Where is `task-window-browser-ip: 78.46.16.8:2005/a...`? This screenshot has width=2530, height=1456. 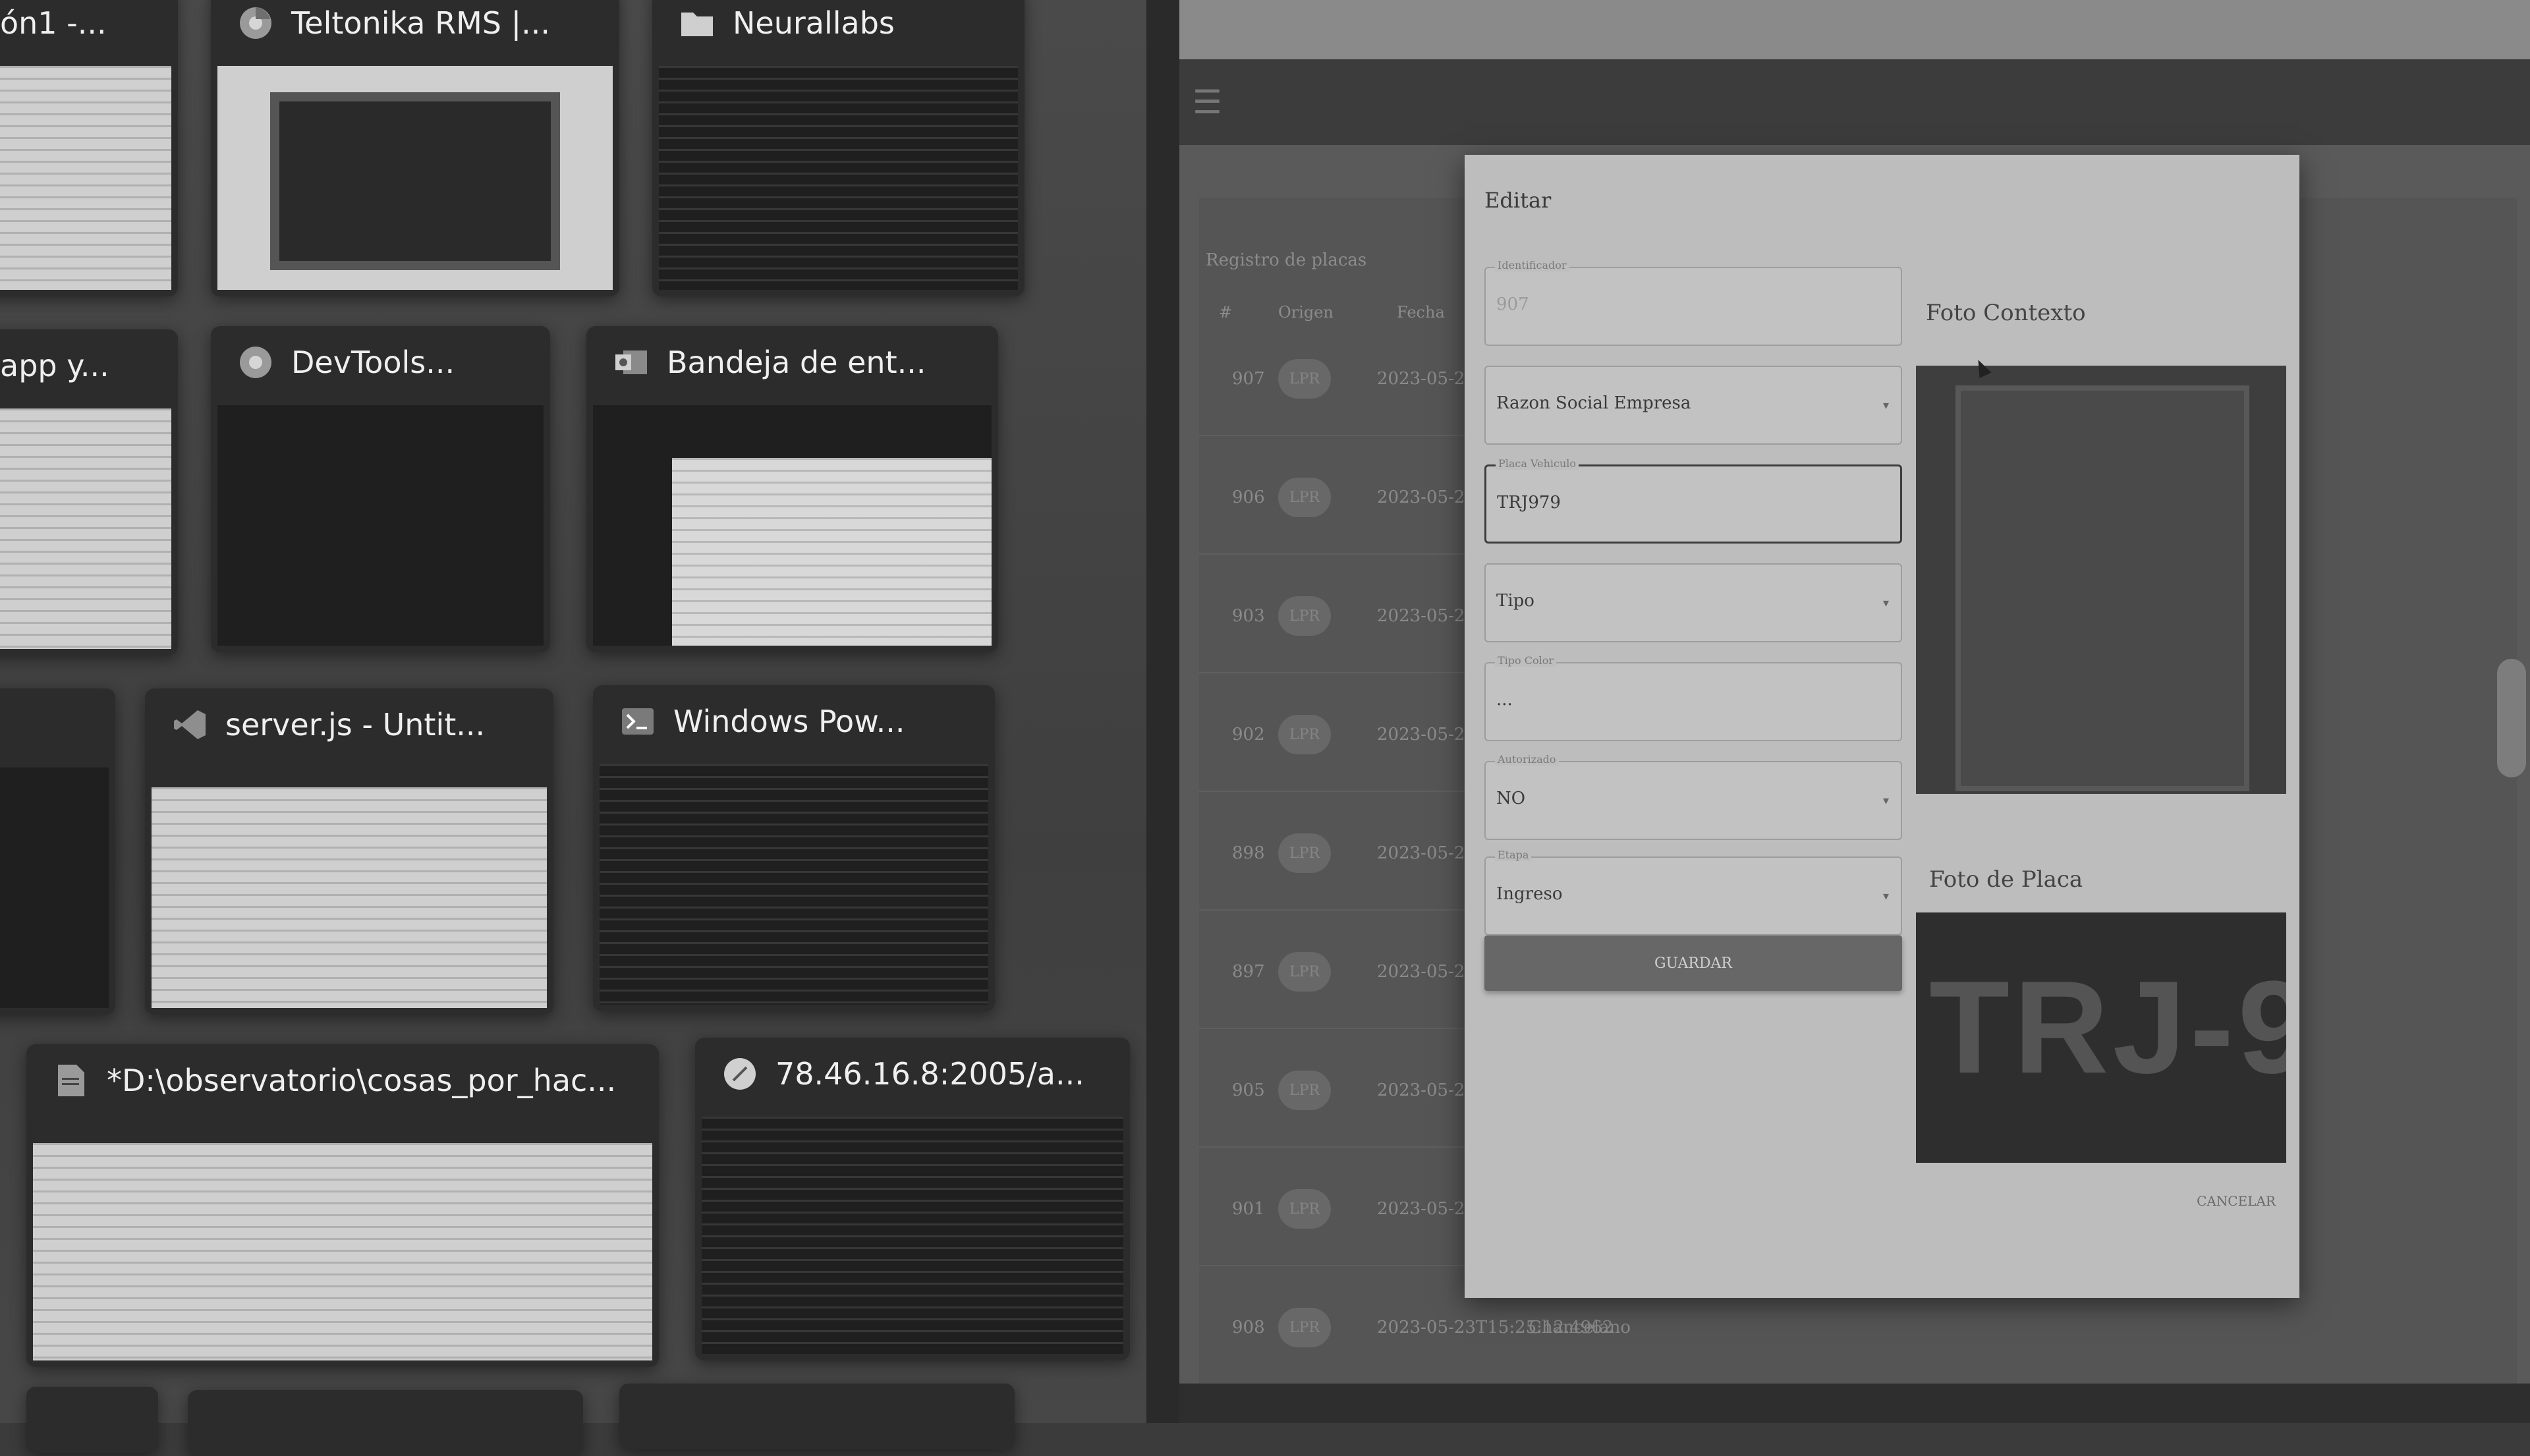
task-window-browser-ip: 78.46.16.8:2005/a... is located at coordinates (912, 1199).